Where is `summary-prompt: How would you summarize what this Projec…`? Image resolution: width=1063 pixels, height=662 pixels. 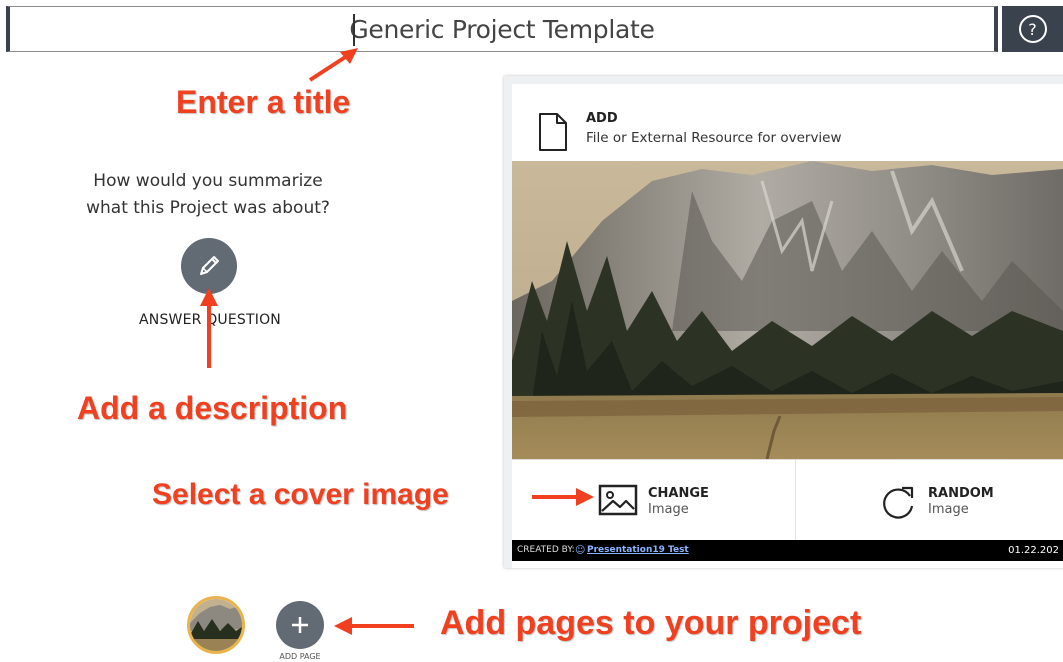 summary-prompt: How would you summarize what this Projec… is located at coordinates (208, 195).